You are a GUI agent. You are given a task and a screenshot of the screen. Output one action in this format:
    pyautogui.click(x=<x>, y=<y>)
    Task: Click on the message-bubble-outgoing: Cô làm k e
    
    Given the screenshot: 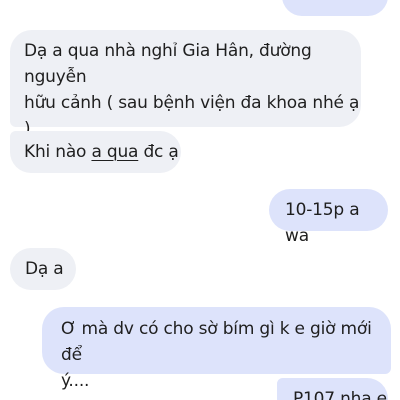 What is the action you would take?
    pyautogui.click(x=335, y=8)
    